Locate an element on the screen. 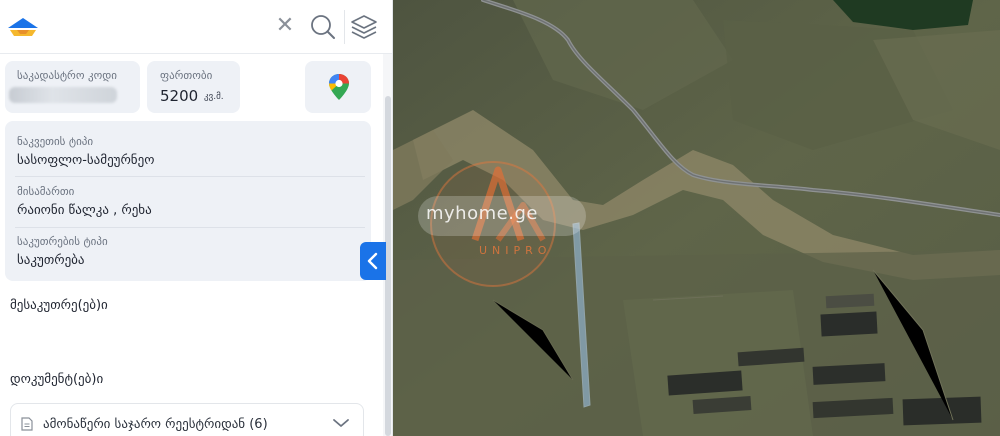 The image size is (1000, 436). google-maps-pin-icon is located at coordinates (339, 87).